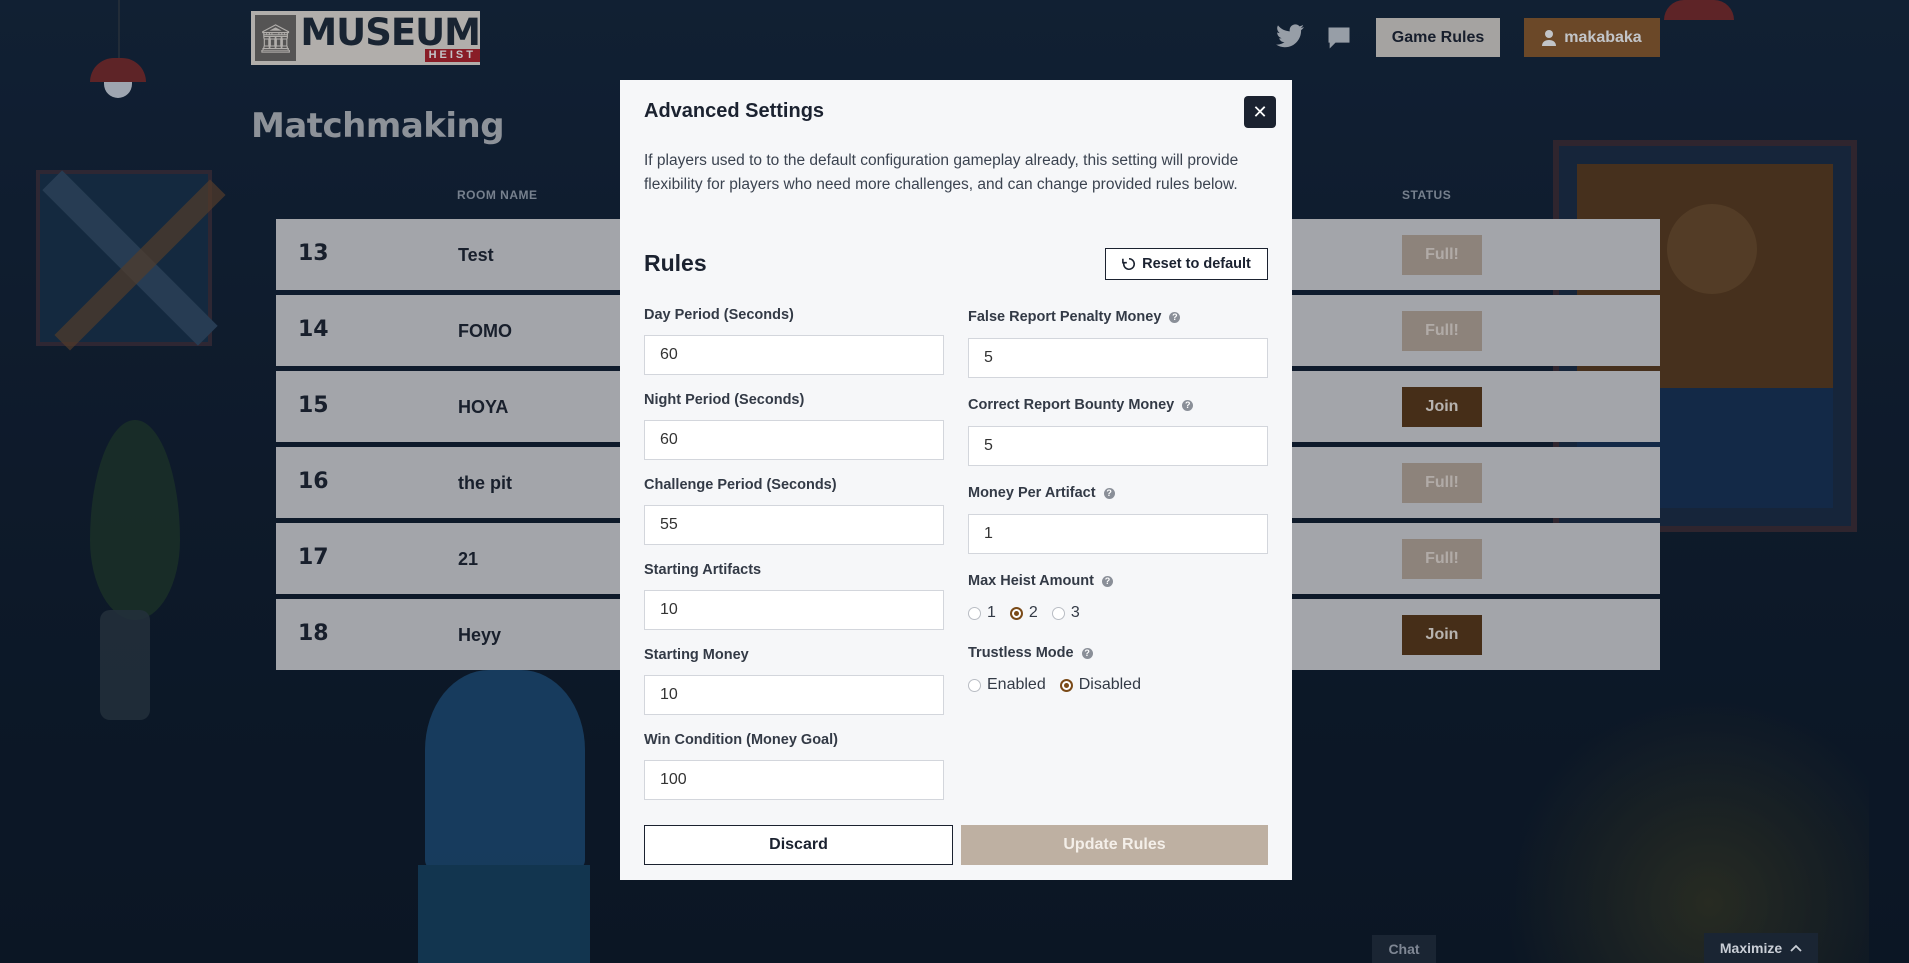  I want to click on money-per-artifact-label-text: Money Per Artifact, so click(1032, 493).